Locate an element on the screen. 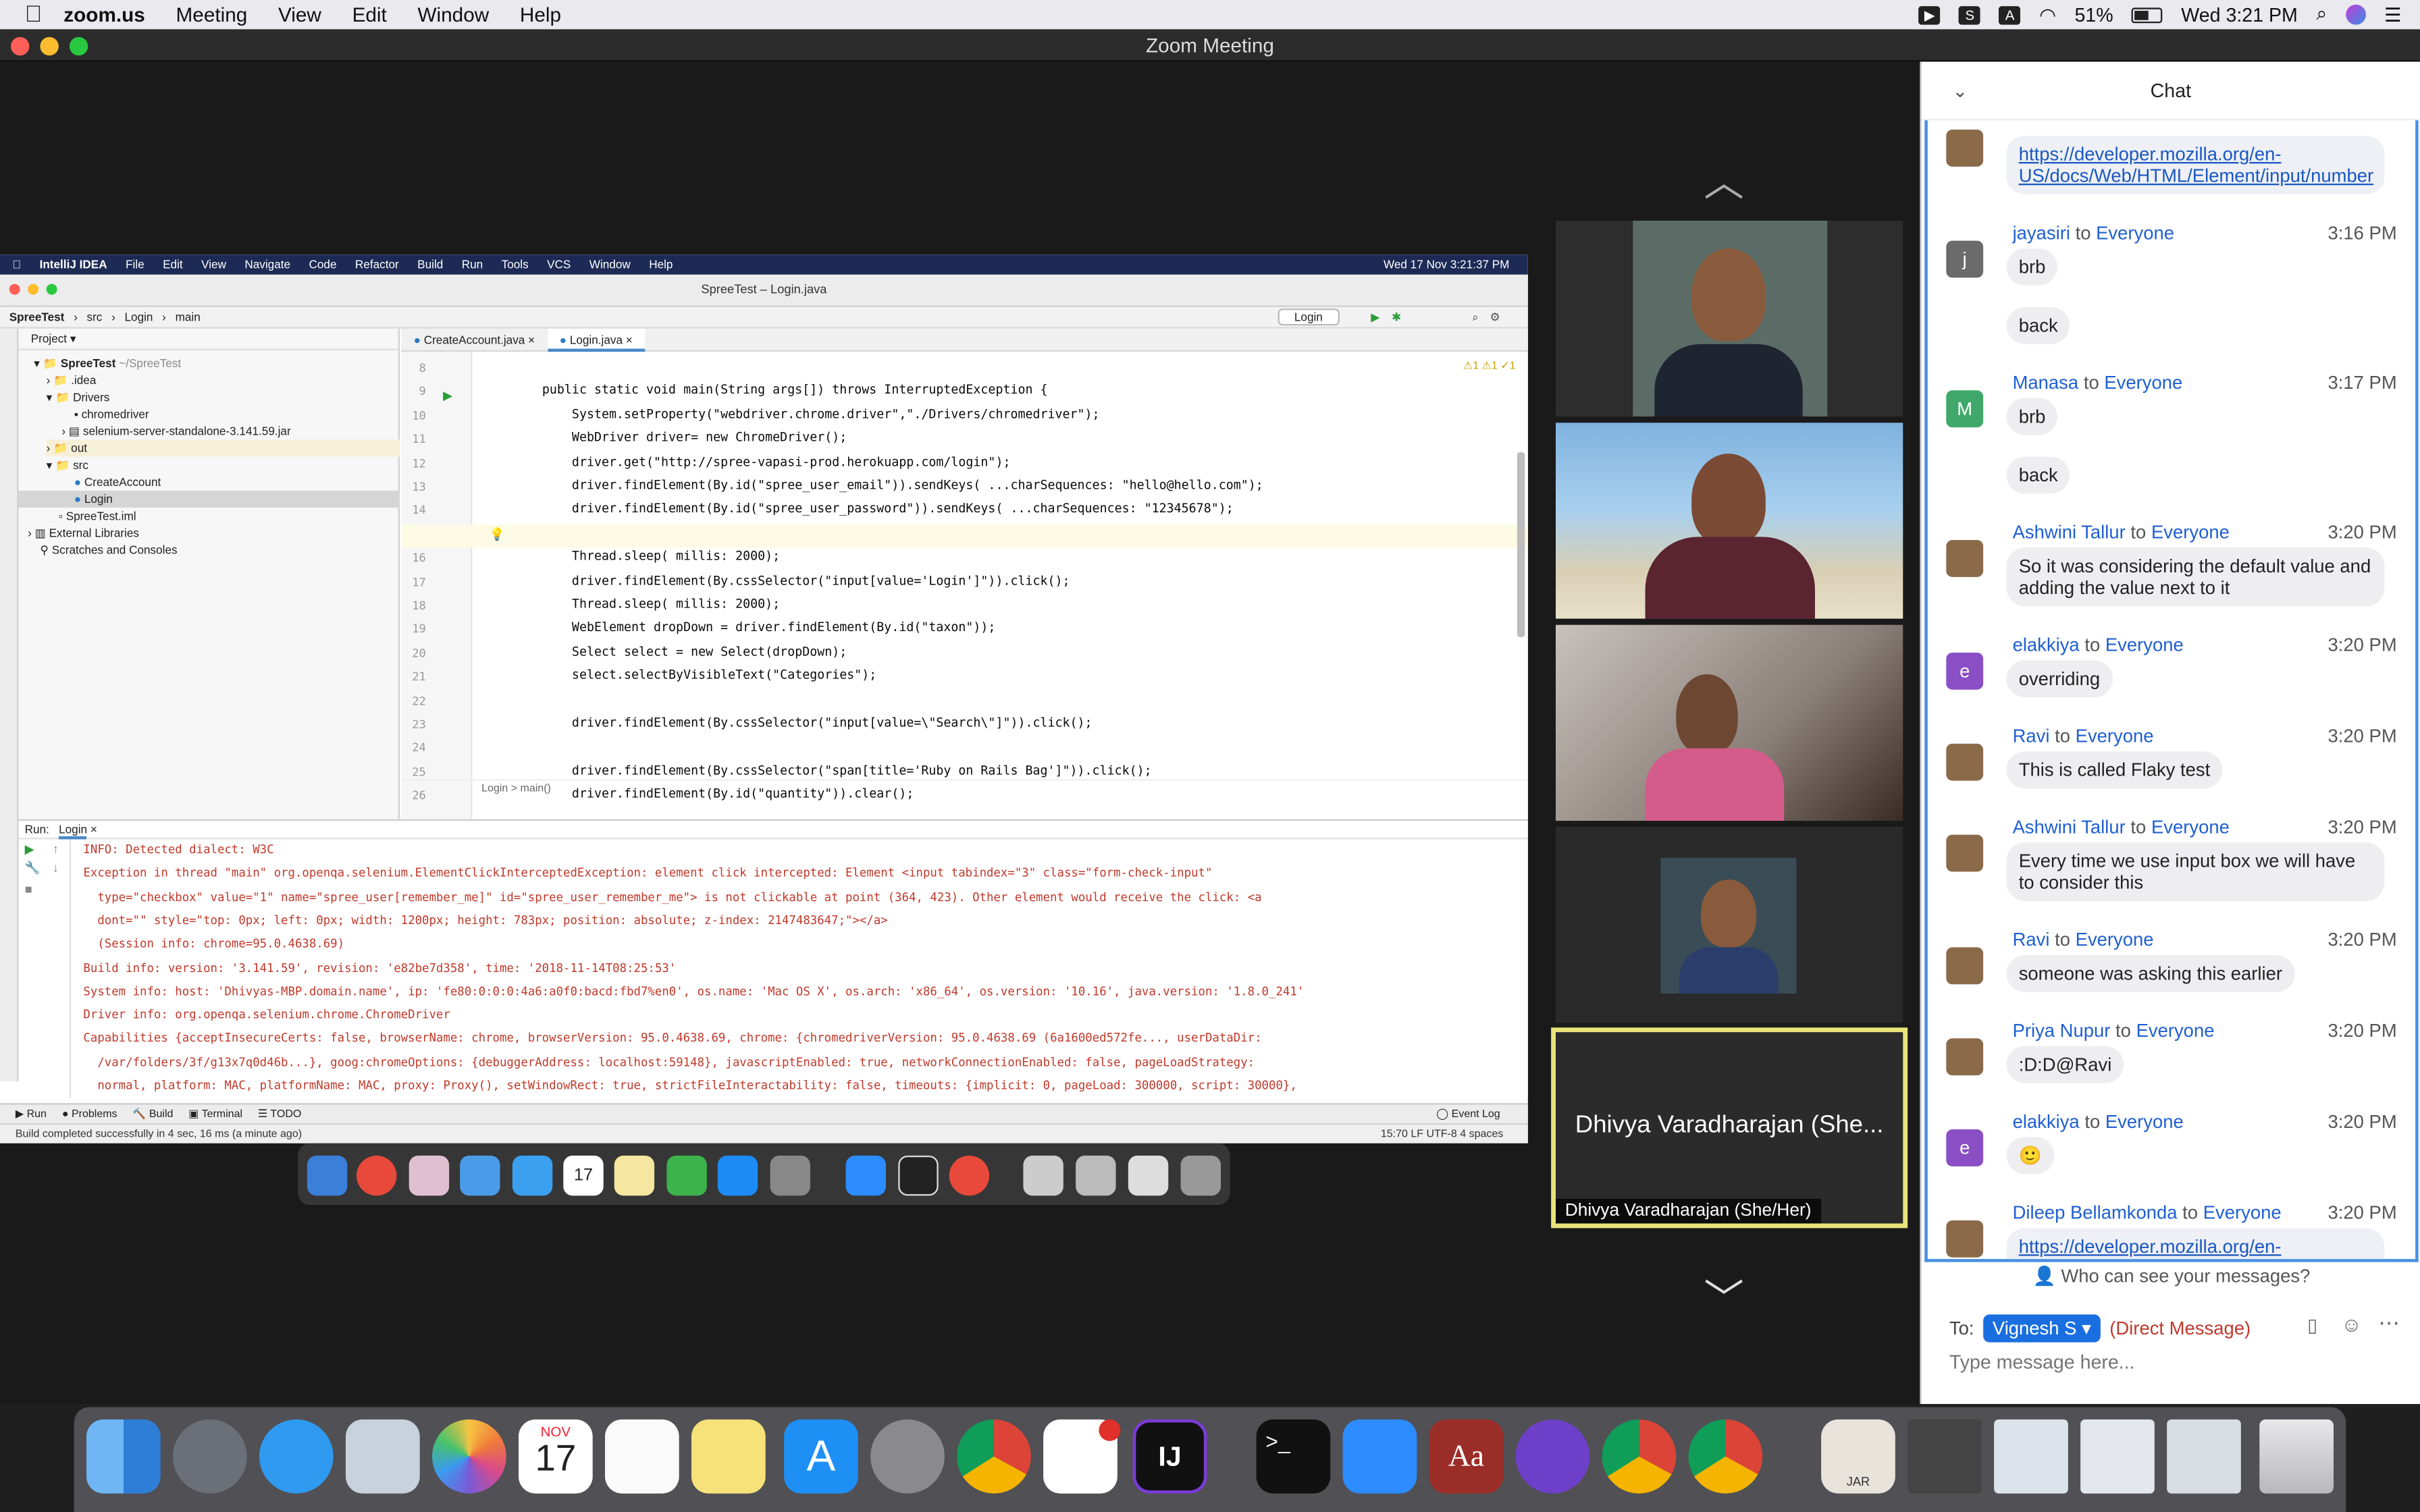 The width and height of the screenshot is (2420, 1512). dictionary-icon: Aa is located at coordinates (1466, 1457).